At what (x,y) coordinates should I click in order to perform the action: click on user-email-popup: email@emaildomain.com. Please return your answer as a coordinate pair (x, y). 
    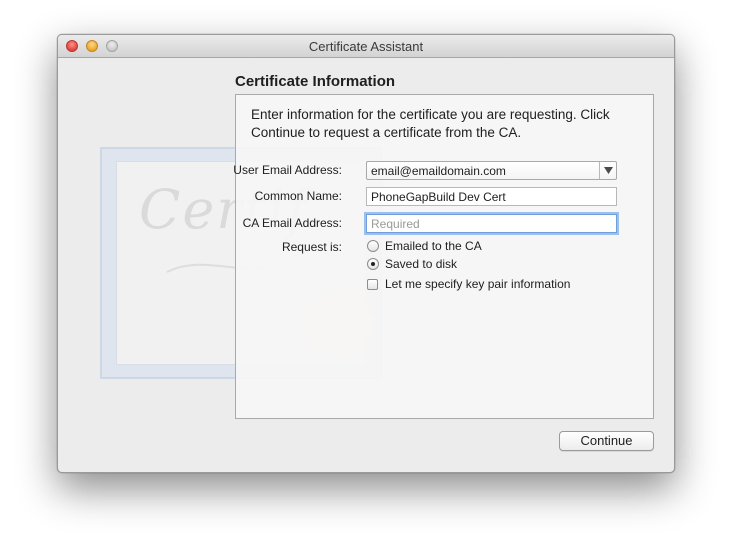
    Looking at the image, I should click on (491, 170).